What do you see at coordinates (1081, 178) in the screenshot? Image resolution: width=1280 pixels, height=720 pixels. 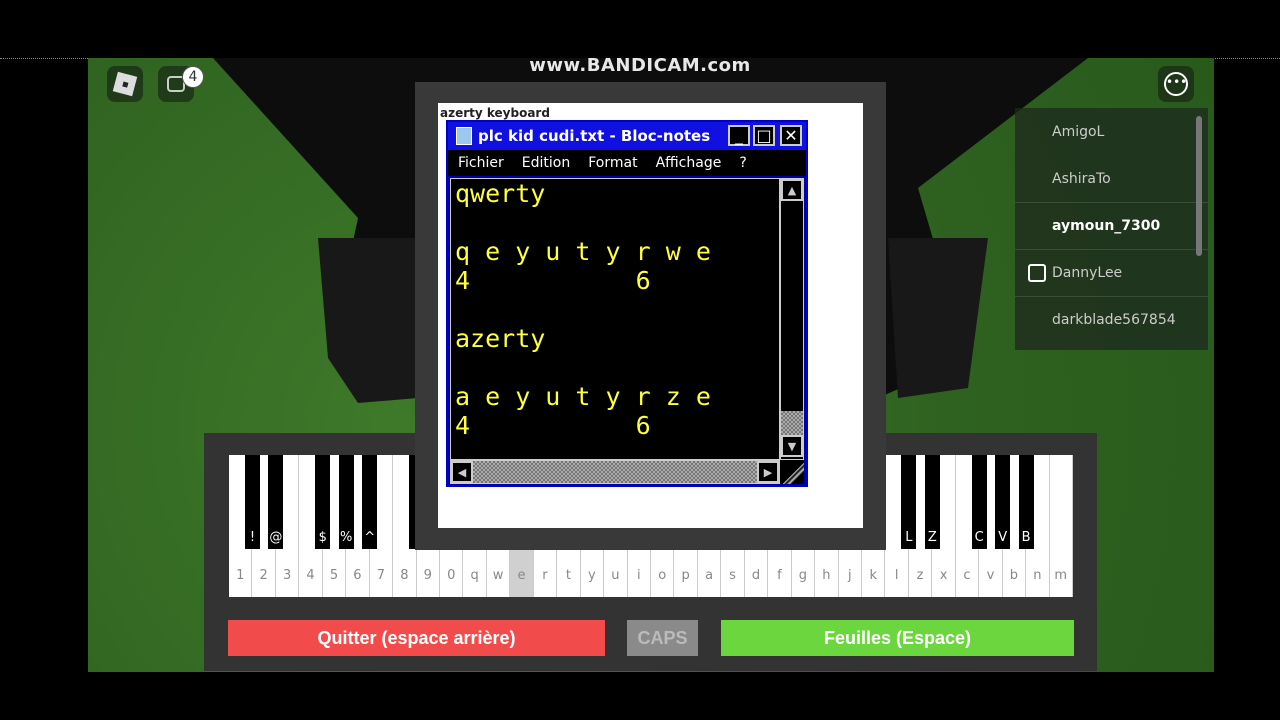 I see `player-name: AshiraTo` at bounding box center [1081, 178].